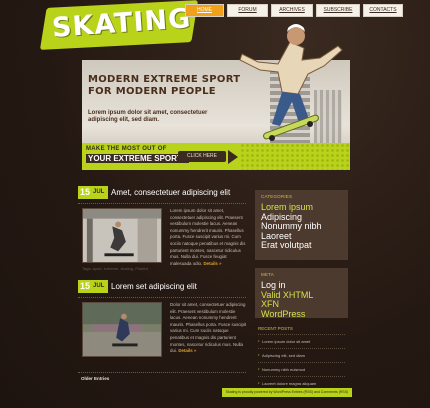 The image size is (430, 408). I want to click on meta-title: META, so click(267, 274).